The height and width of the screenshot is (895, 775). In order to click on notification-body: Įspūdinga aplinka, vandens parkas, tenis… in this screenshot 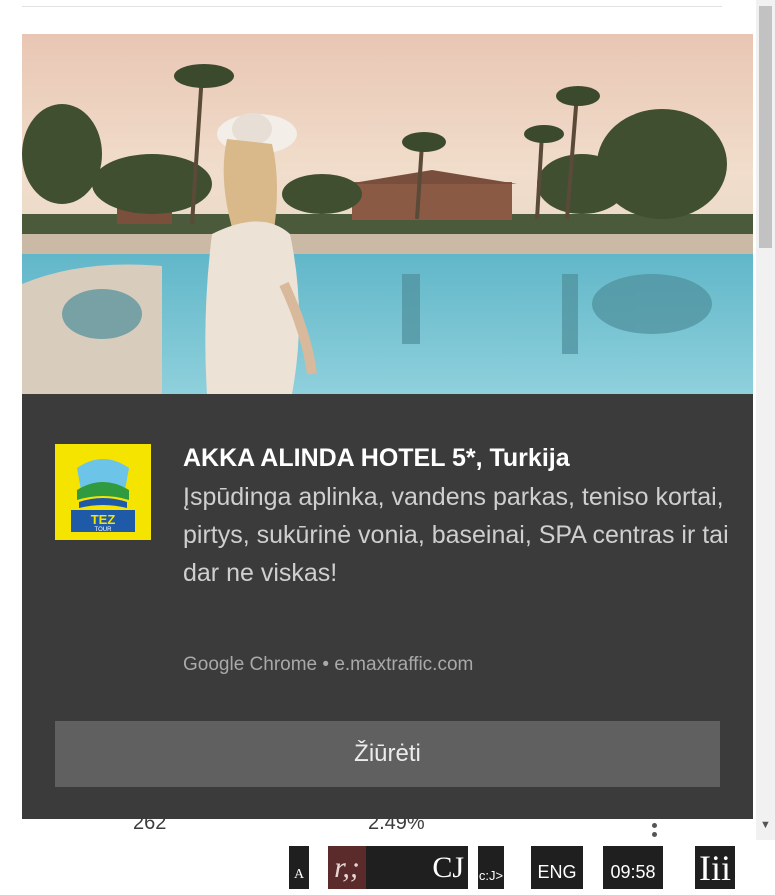, I will do `click(456, 535)`.